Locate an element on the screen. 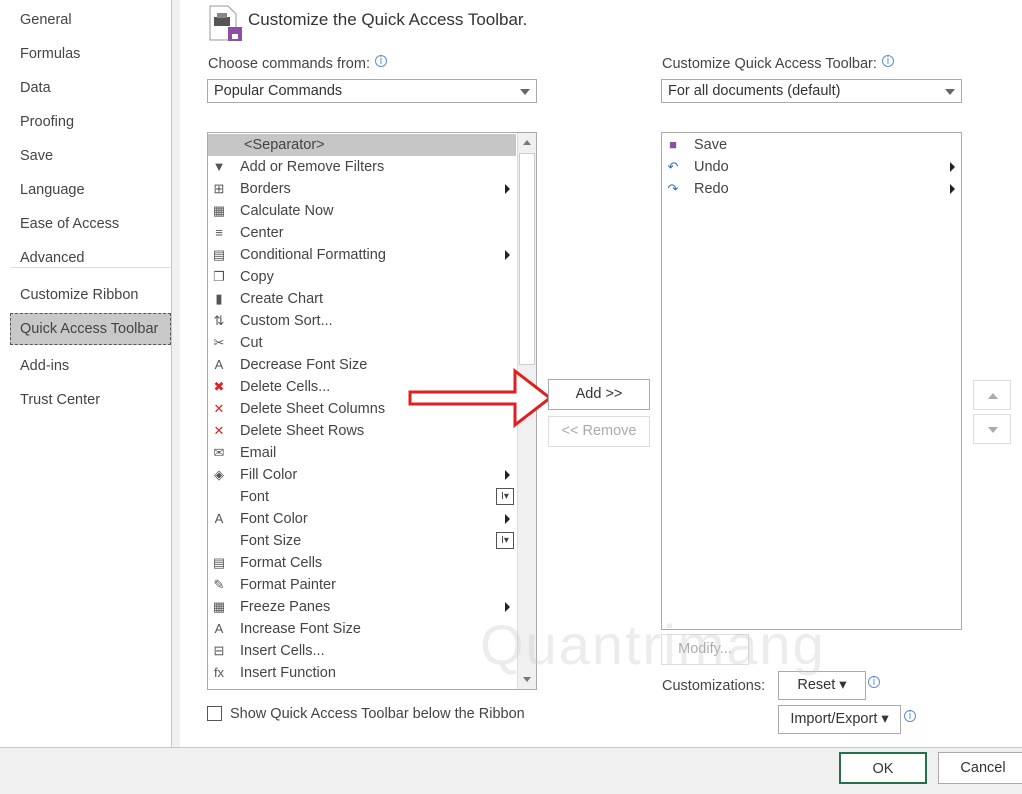 This screenshot has width=1022, height=794. list-item: ▦ Calculate Now is located at coordinates (362, 211).